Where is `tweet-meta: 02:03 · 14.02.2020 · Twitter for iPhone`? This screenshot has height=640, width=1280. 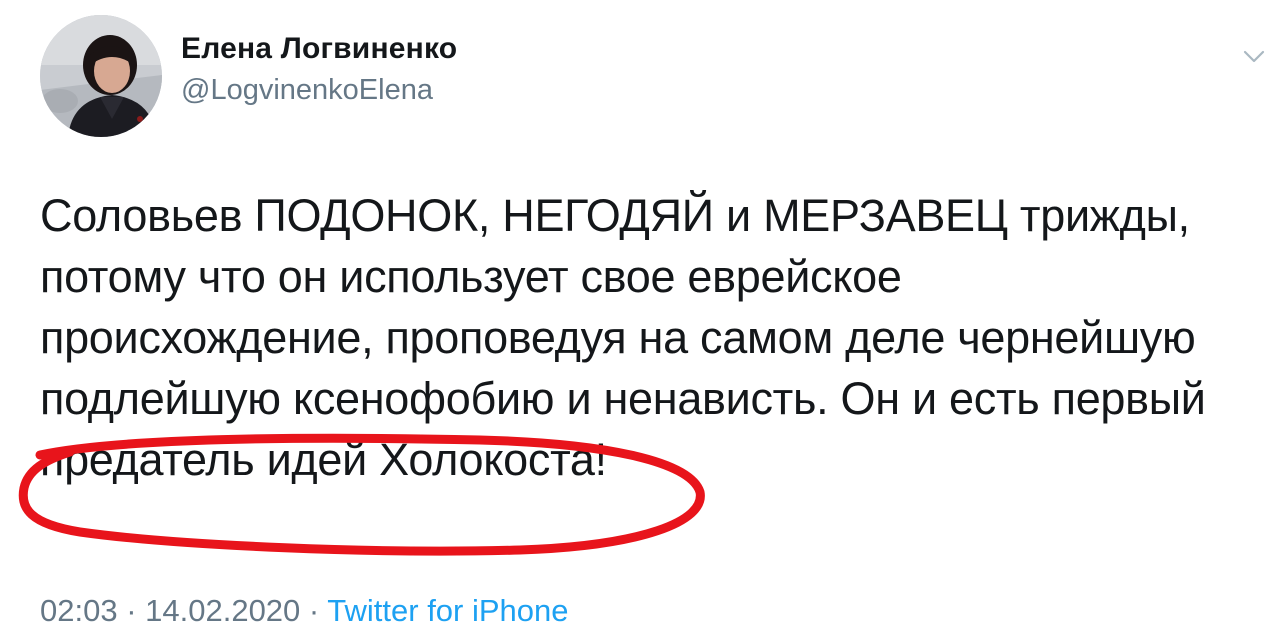
tweet-meta: 02:03 · 14.02.2020 · Twitter for iPhone is located at coordinates (304, 611).